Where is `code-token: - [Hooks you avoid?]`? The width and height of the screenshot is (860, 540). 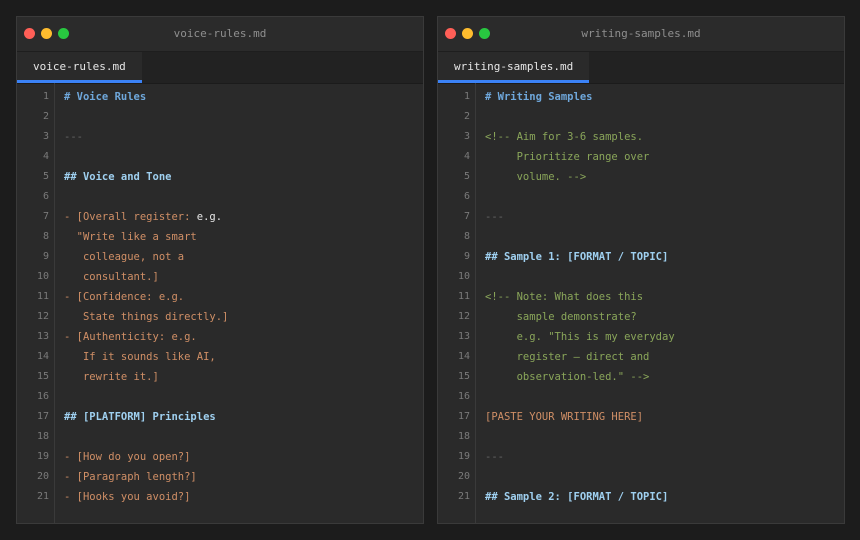 code-token: - [Hooks you avoid?] is located at coordinates (127, 497).